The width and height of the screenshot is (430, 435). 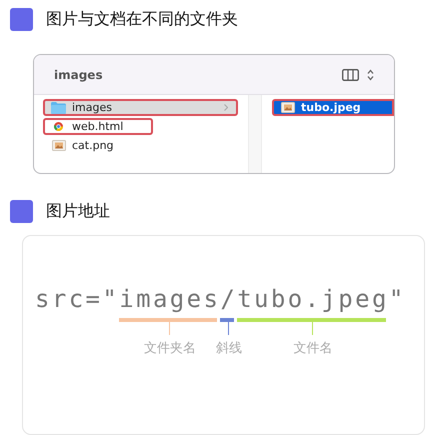 I want to click on section-heading: 图片与文档在不同的文件夹, so click(x=142, y=19).